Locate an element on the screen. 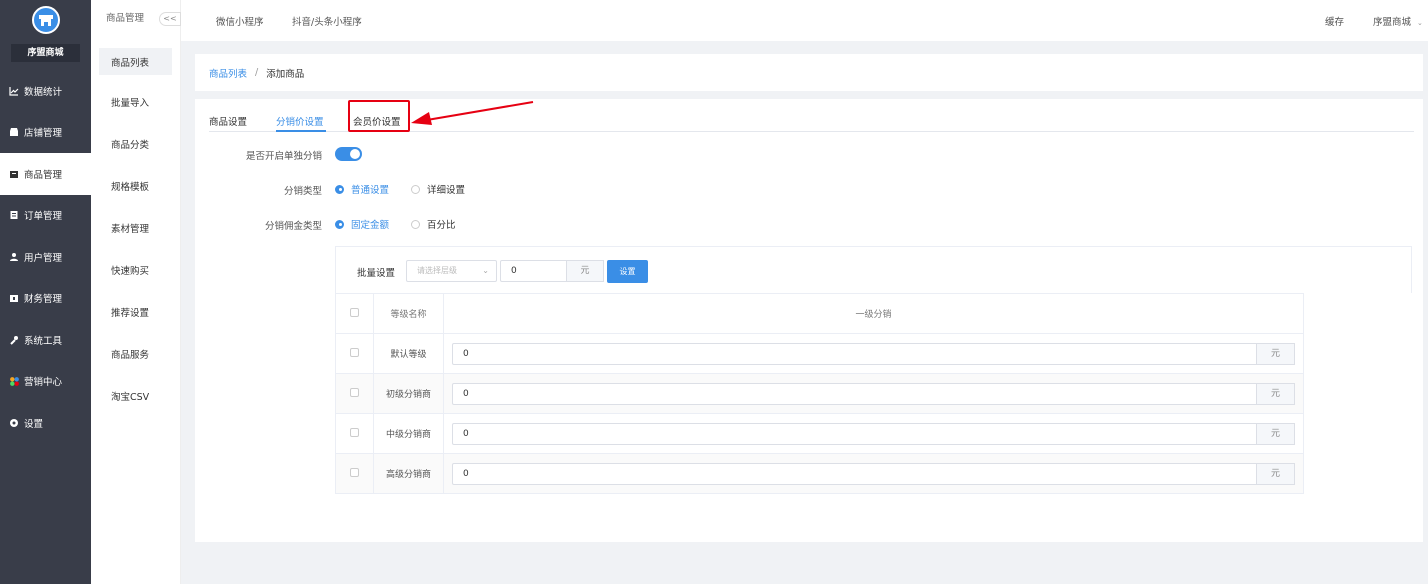  sidebar-item-label: 营销中心 is located at coordinates (43, 383).